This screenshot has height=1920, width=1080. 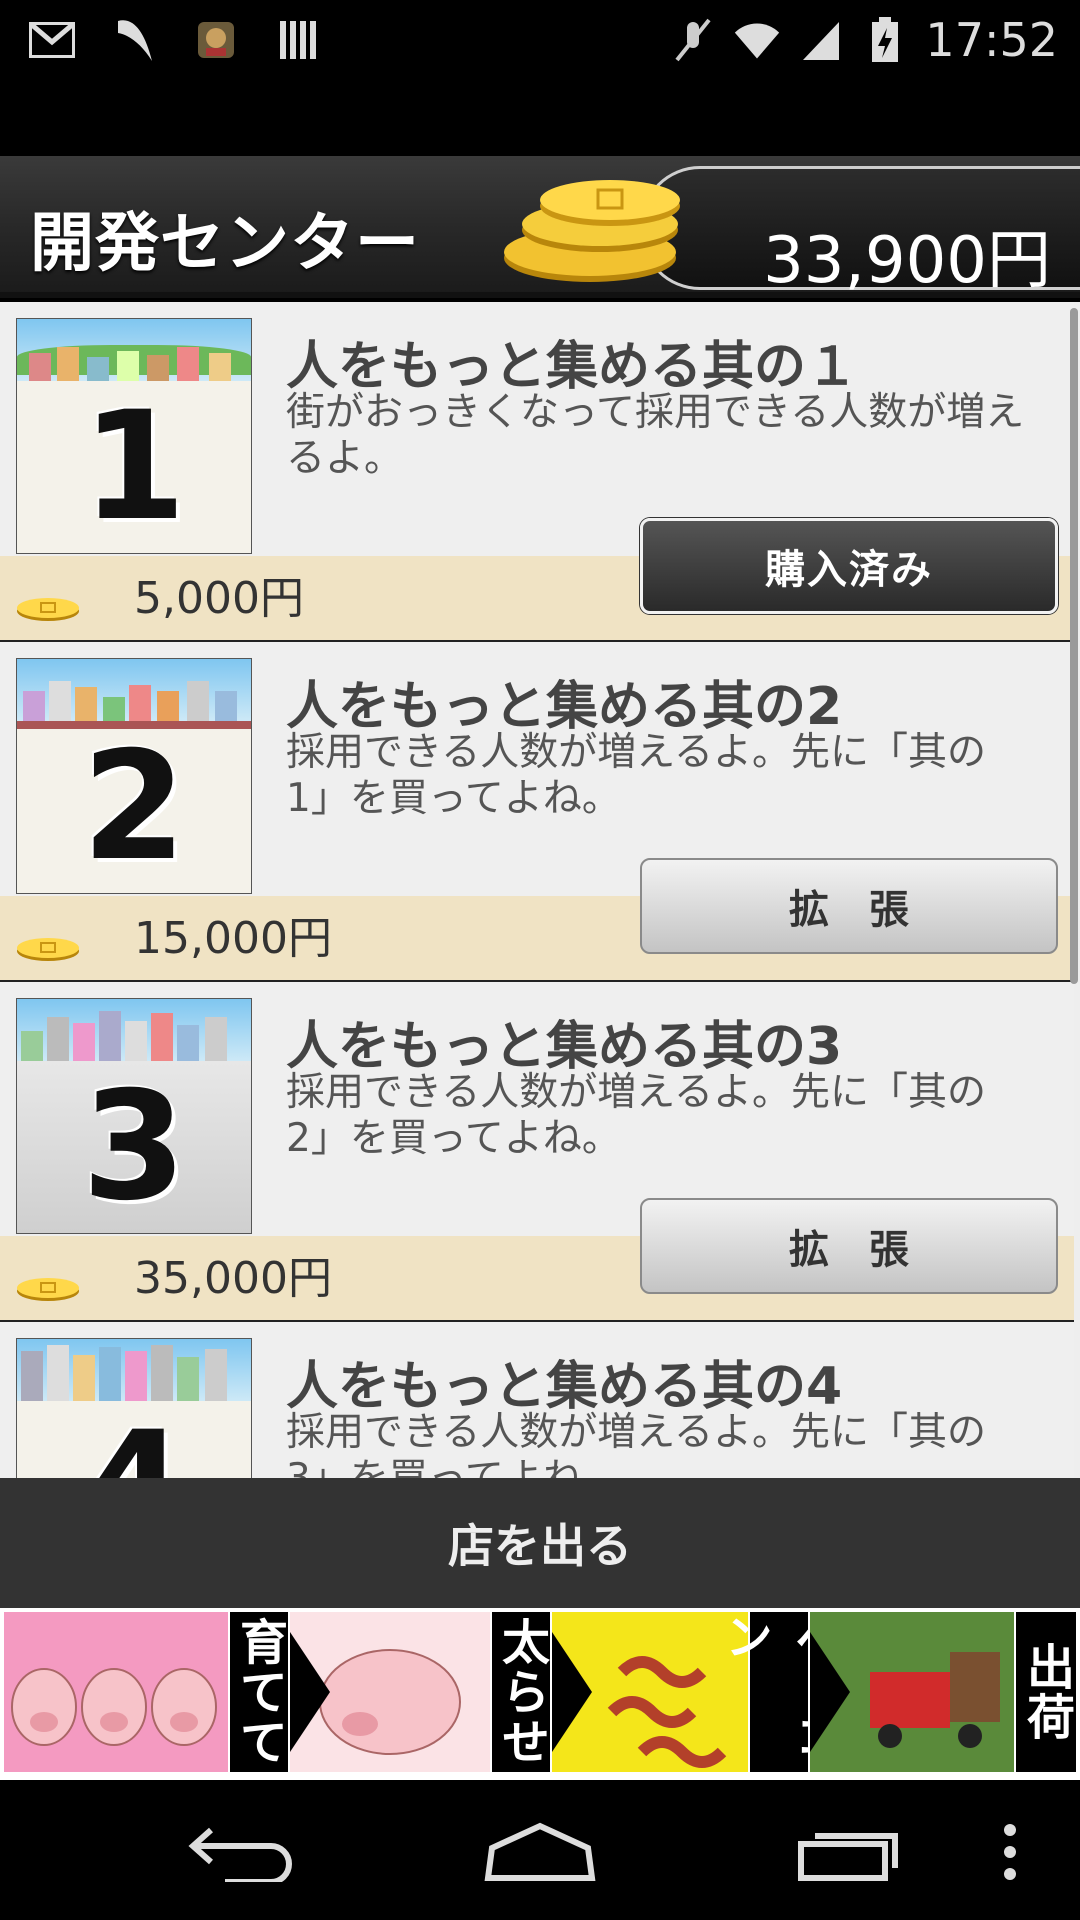 What do you see at coordinates (521, 1692) in the screenshot?
I see `ad-label: 太らせ` at bounding box center [521, 1692].